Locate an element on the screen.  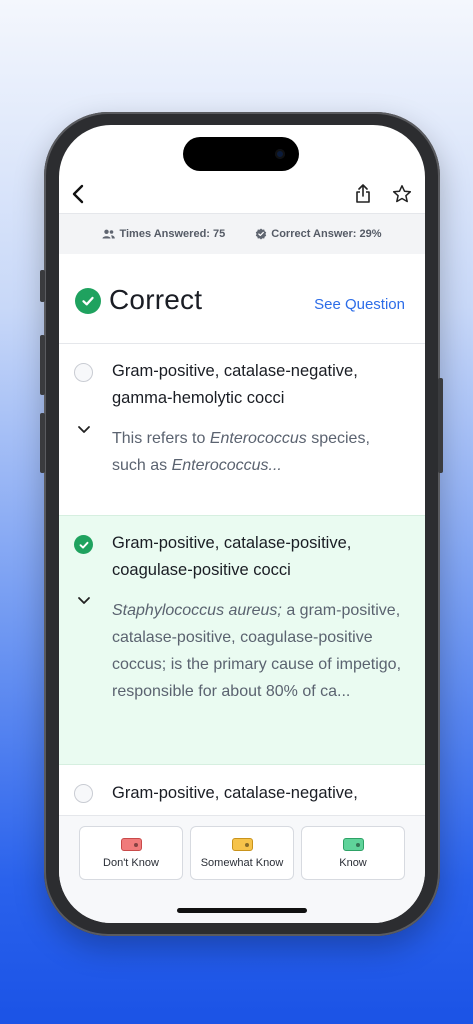
dynamic-island is located at coordinates (241, 154).